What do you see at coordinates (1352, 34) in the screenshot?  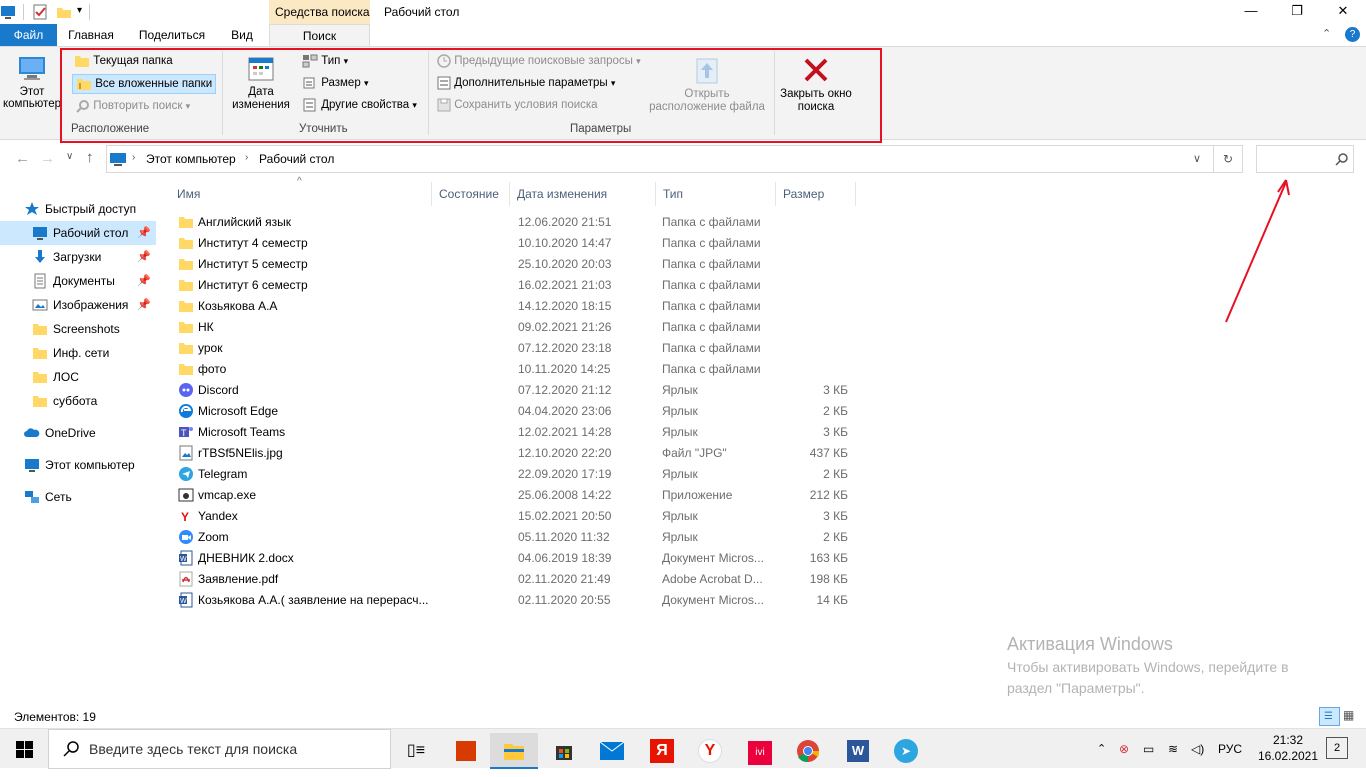 I see `help-icon: ?` at bounding box center [1352, 34].